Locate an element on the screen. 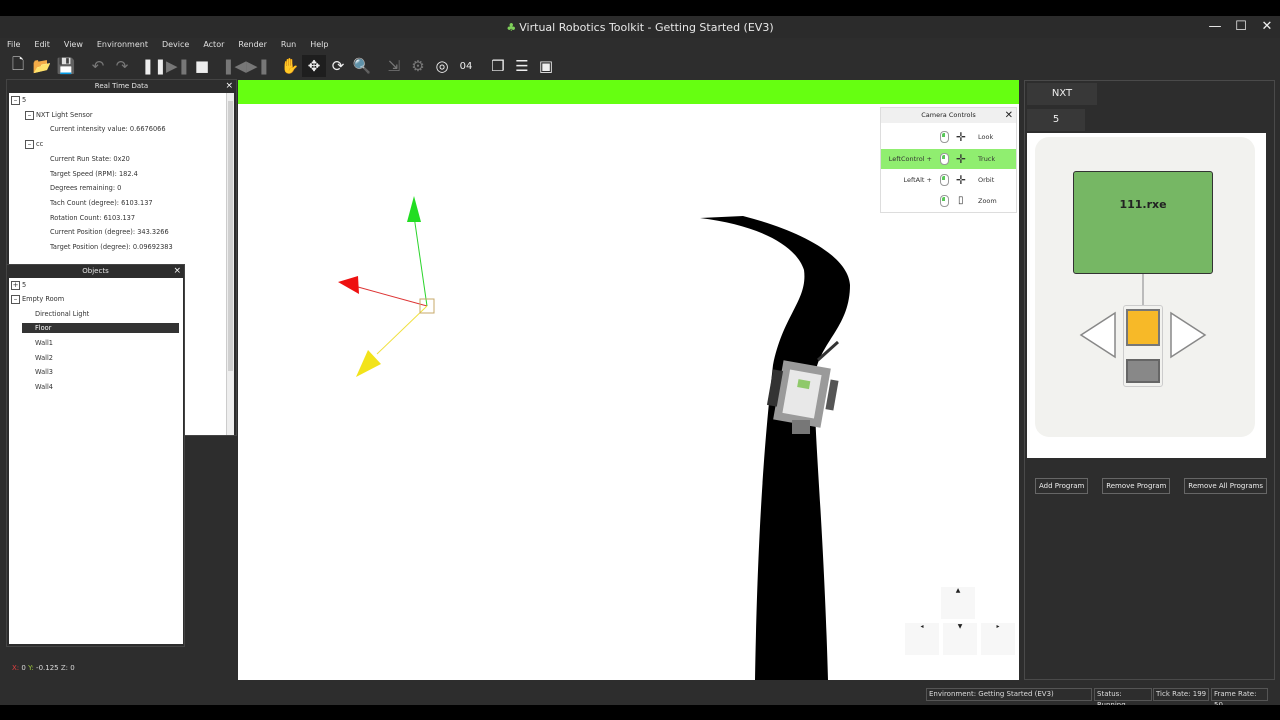 The height and width of the screenshot is (720, 1280). menu-actor: Actor is located at coordinates (213, 45).